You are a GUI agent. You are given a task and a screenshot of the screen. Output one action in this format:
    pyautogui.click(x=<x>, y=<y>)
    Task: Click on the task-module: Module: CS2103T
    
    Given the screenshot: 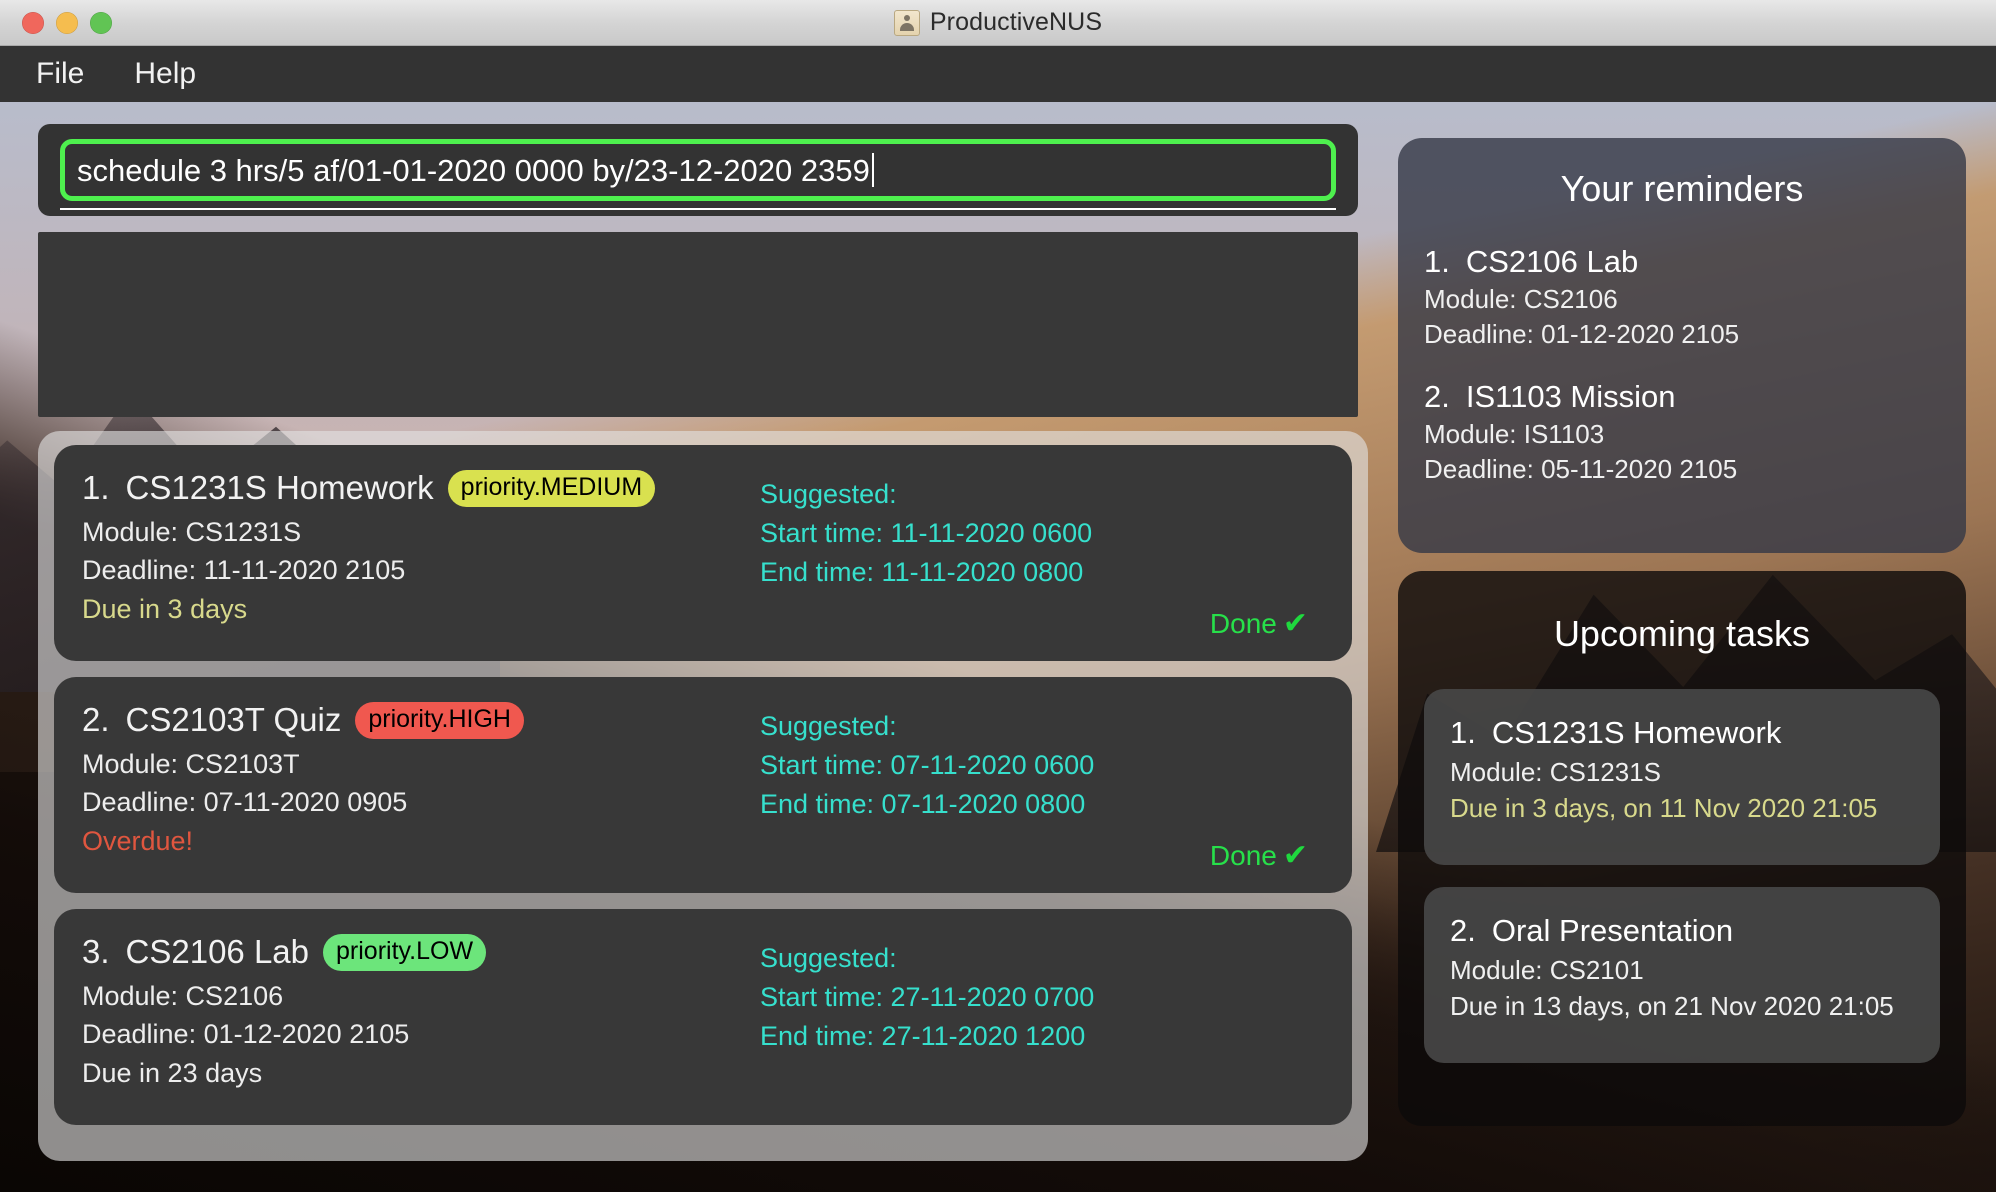 What is the action you would take?
    pyautogui.click(x=191, y=764)
    